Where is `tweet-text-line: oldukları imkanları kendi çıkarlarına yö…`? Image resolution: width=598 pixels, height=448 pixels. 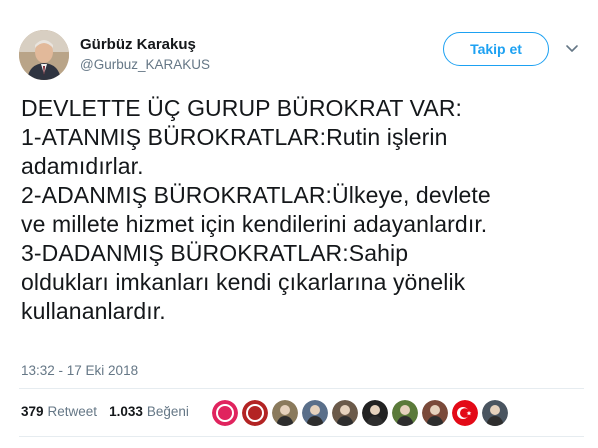
tweet-text-line: oldukları imkanları kendi çıkarlarına yö… is located at coordinates (243, 282).